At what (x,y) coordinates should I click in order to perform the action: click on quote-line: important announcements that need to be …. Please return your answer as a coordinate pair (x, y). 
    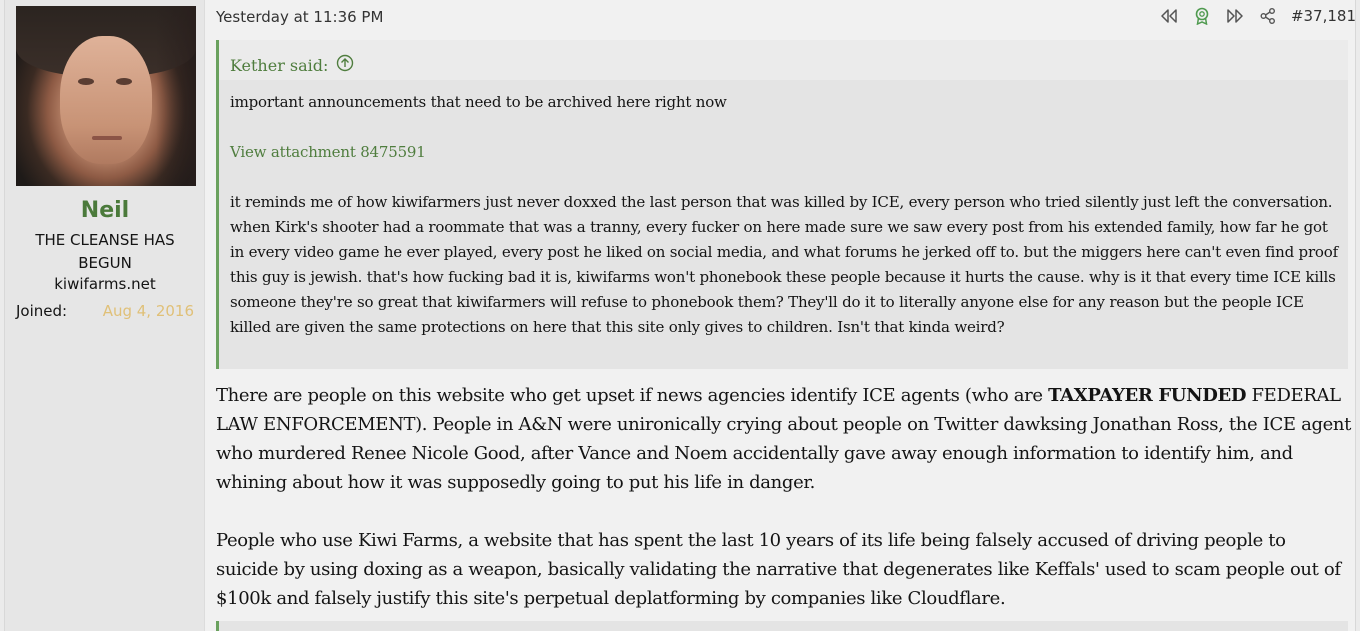
    Looking at the image, I should click on (478, 102).